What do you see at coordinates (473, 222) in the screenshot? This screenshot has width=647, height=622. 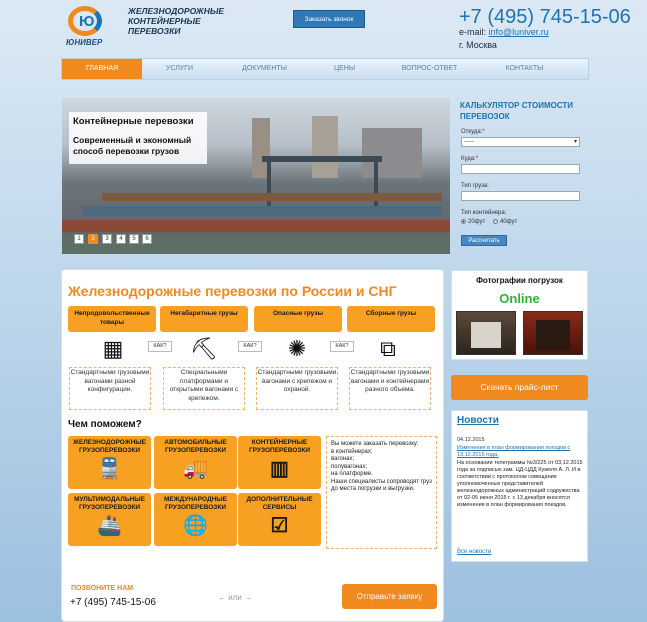 I see `radio-20ft: 20фут` at bounding box center [473, 222].